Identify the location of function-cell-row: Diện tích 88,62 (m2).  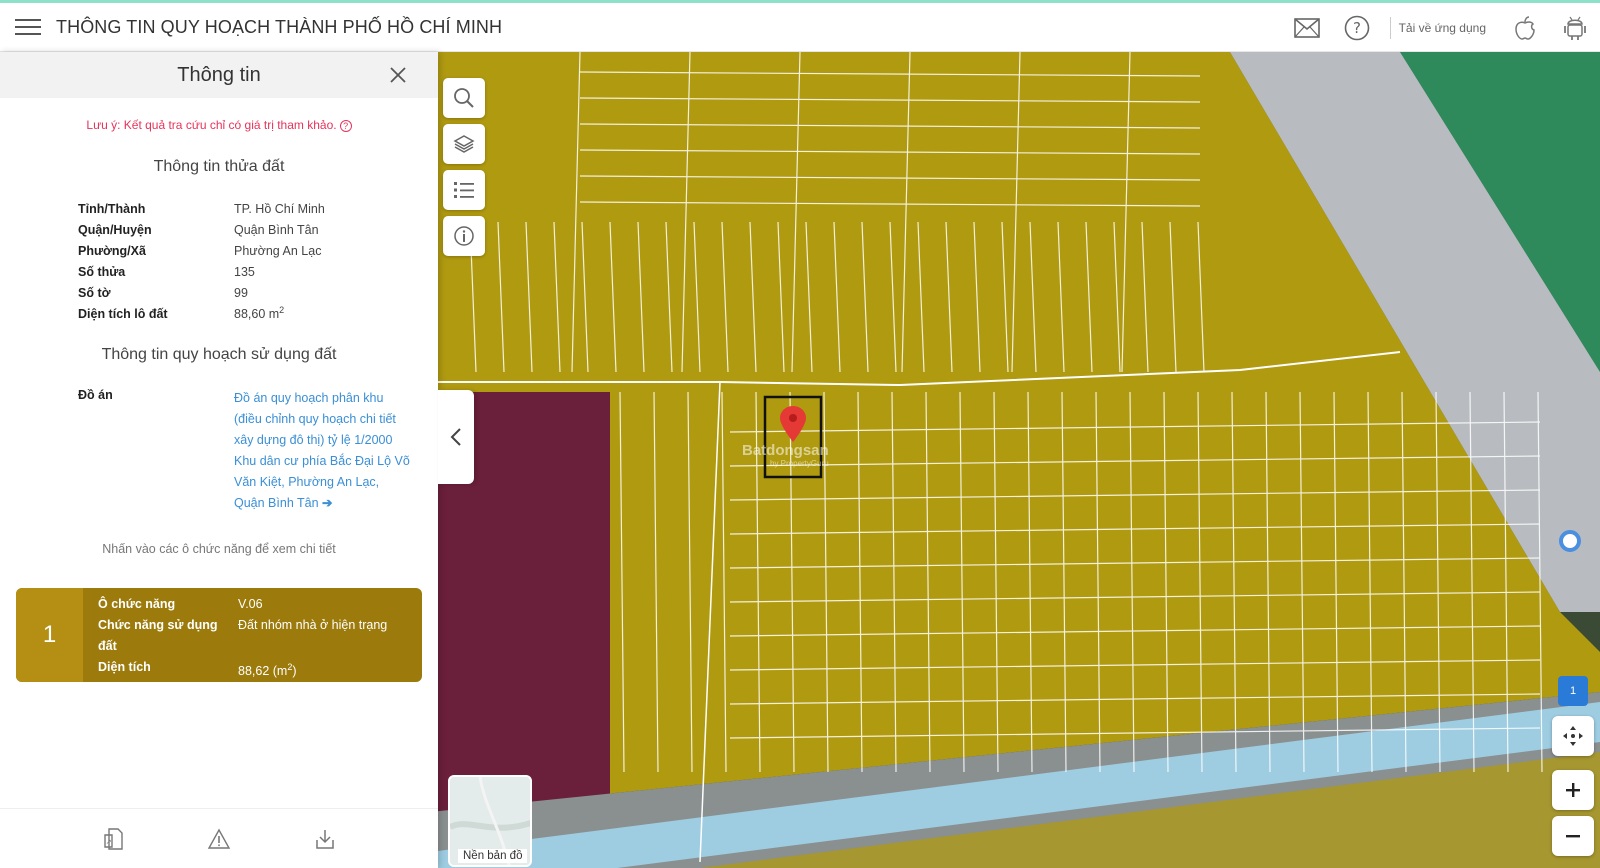
(253, 669).